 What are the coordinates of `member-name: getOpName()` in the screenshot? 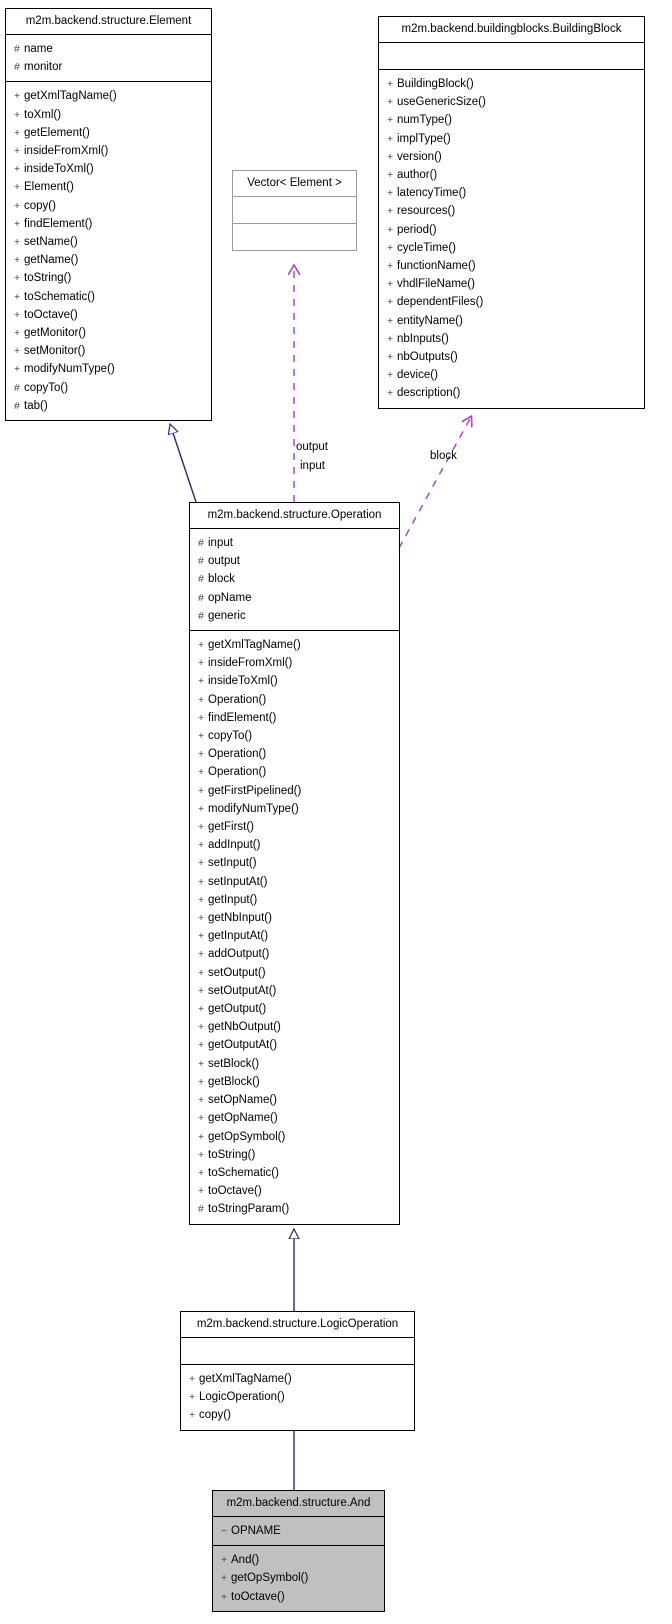 It's located at (243, 1118).